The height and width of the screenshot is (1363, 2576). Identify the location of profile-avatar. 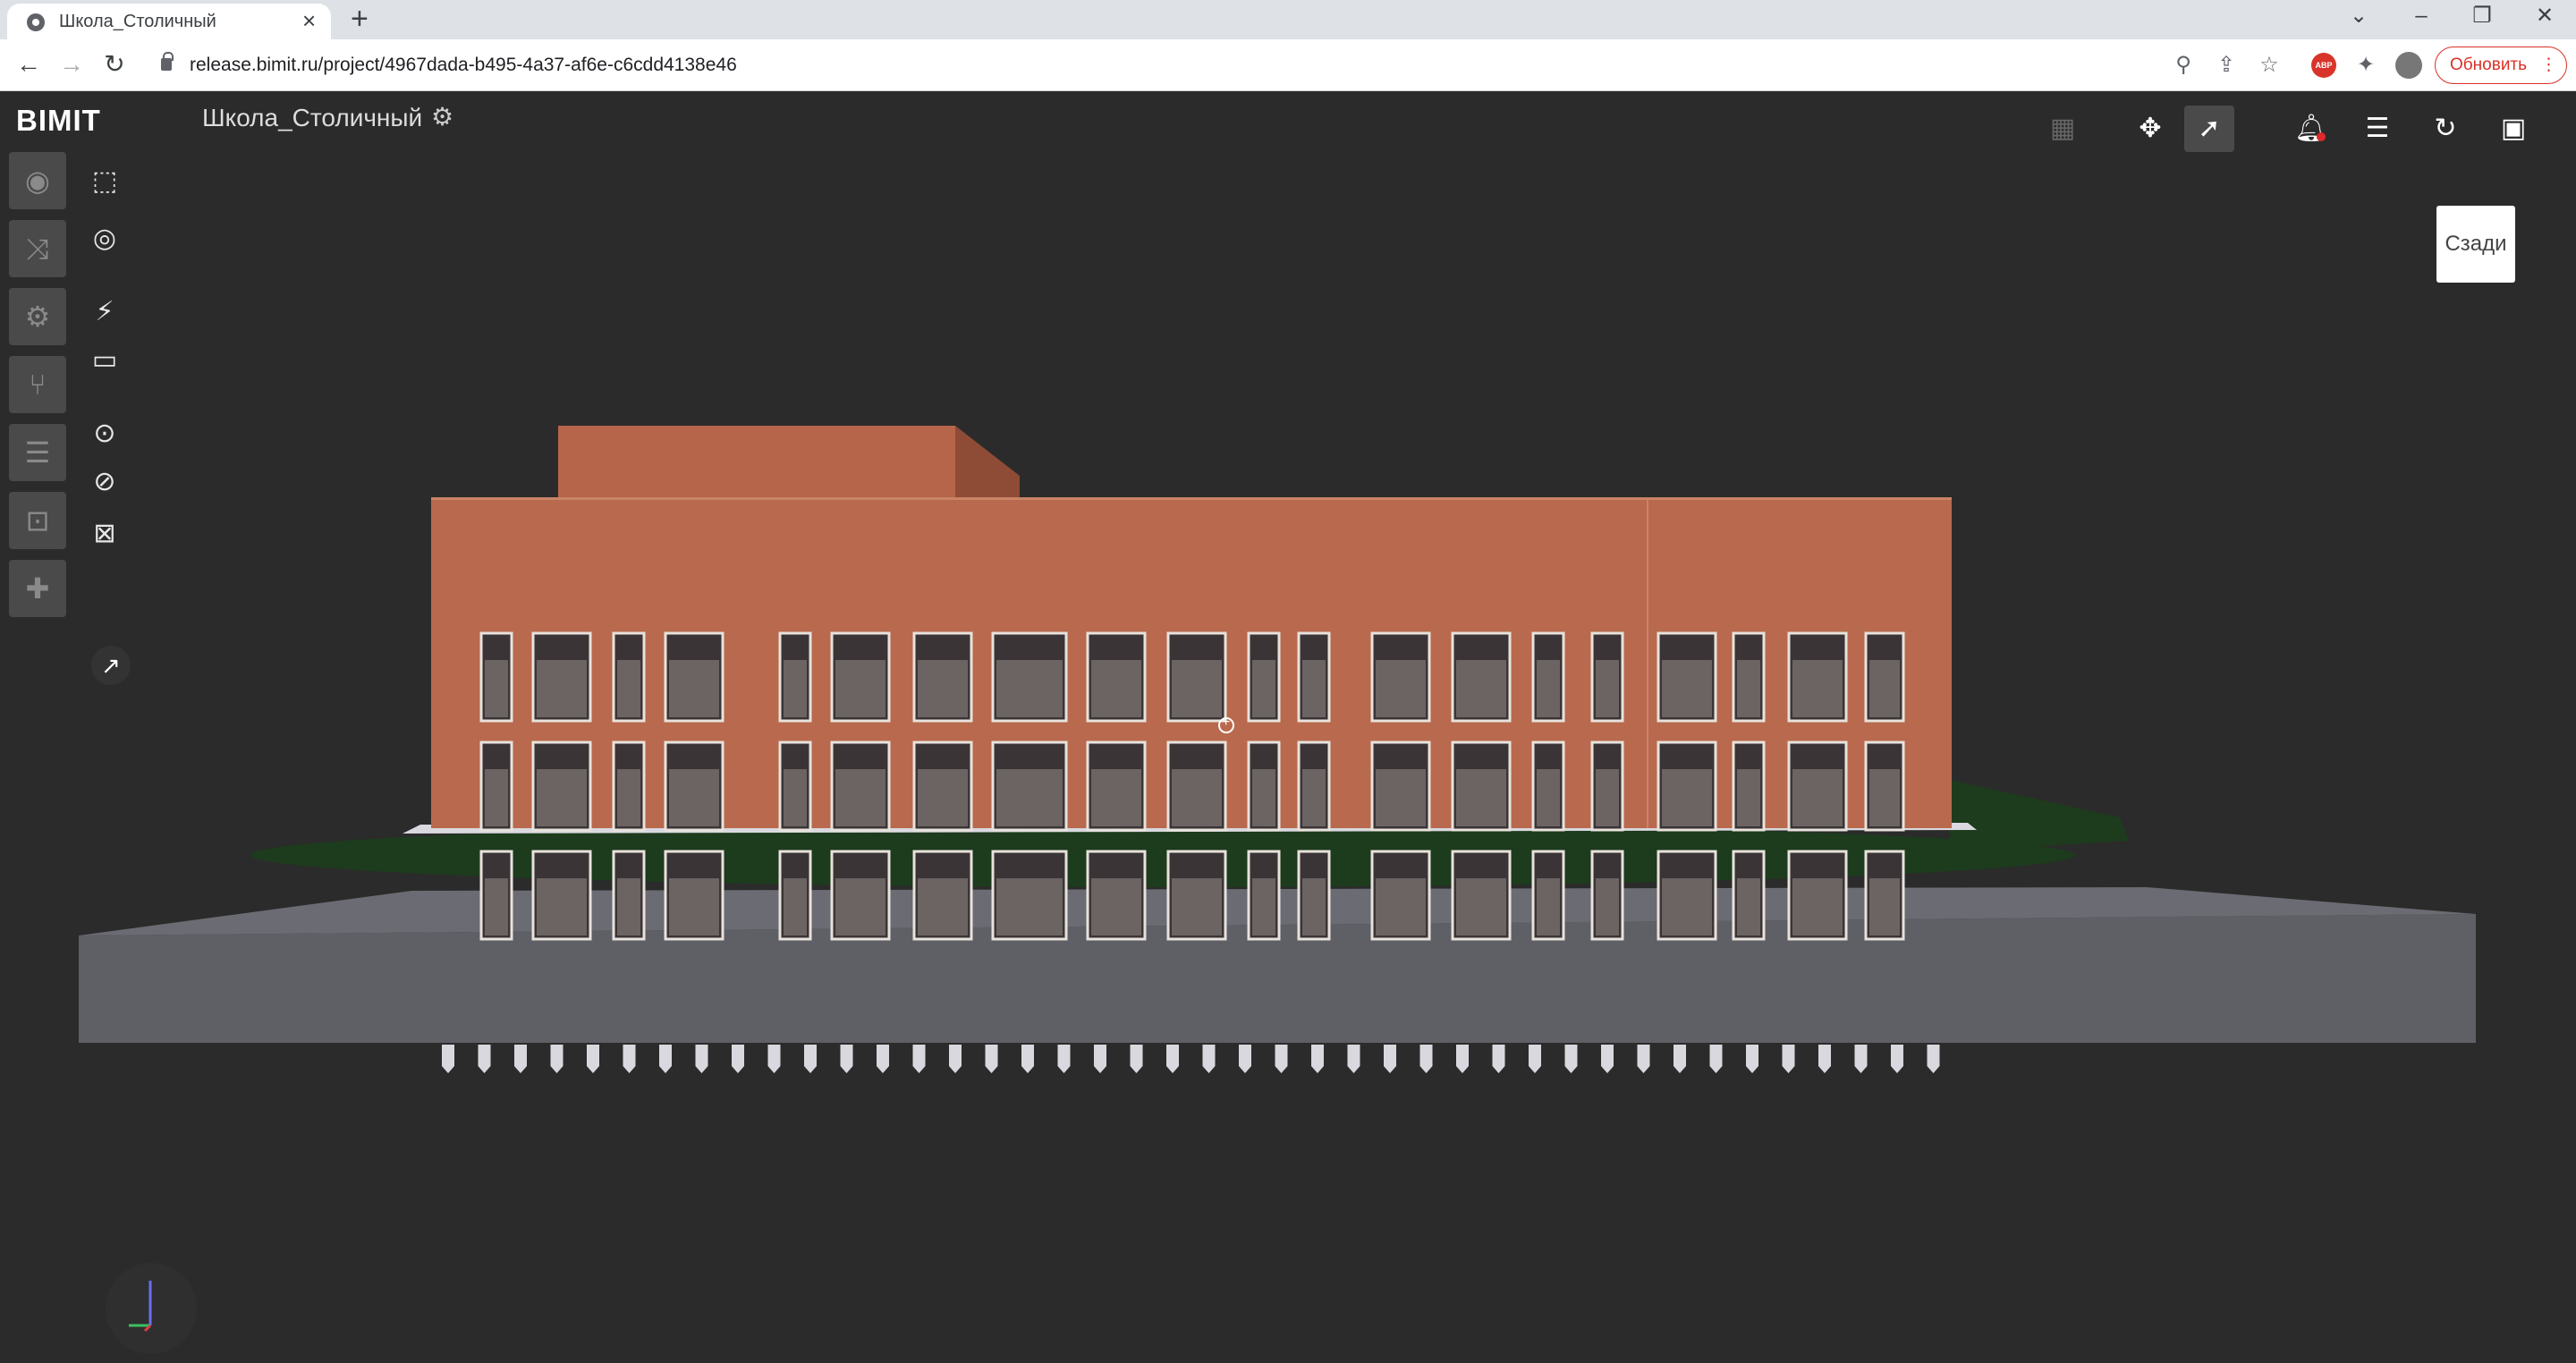
(2408, 65).